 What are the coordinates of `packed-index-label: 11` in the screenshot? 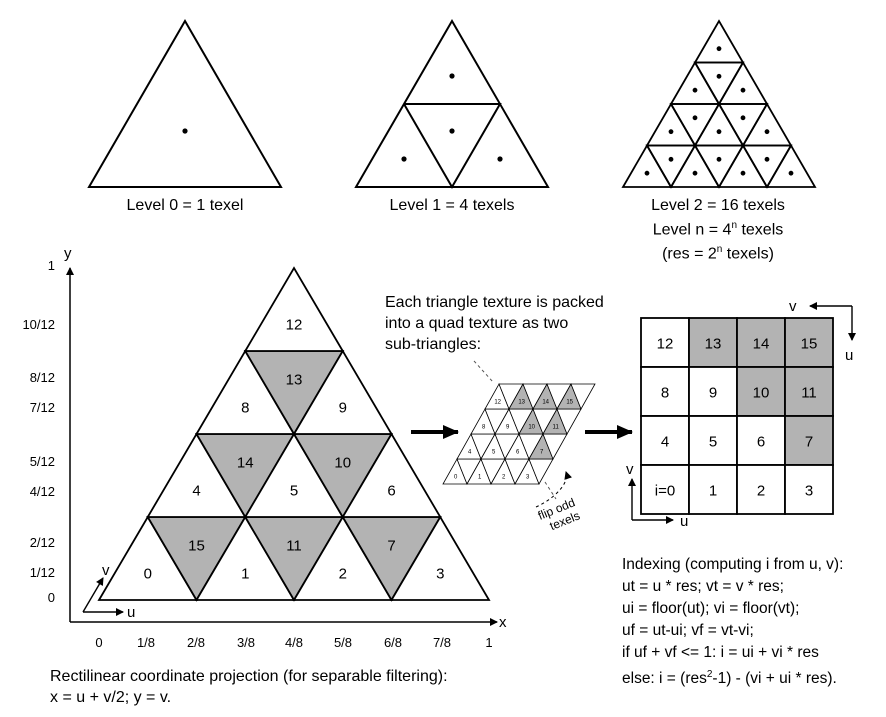 It's located at (556, 428).